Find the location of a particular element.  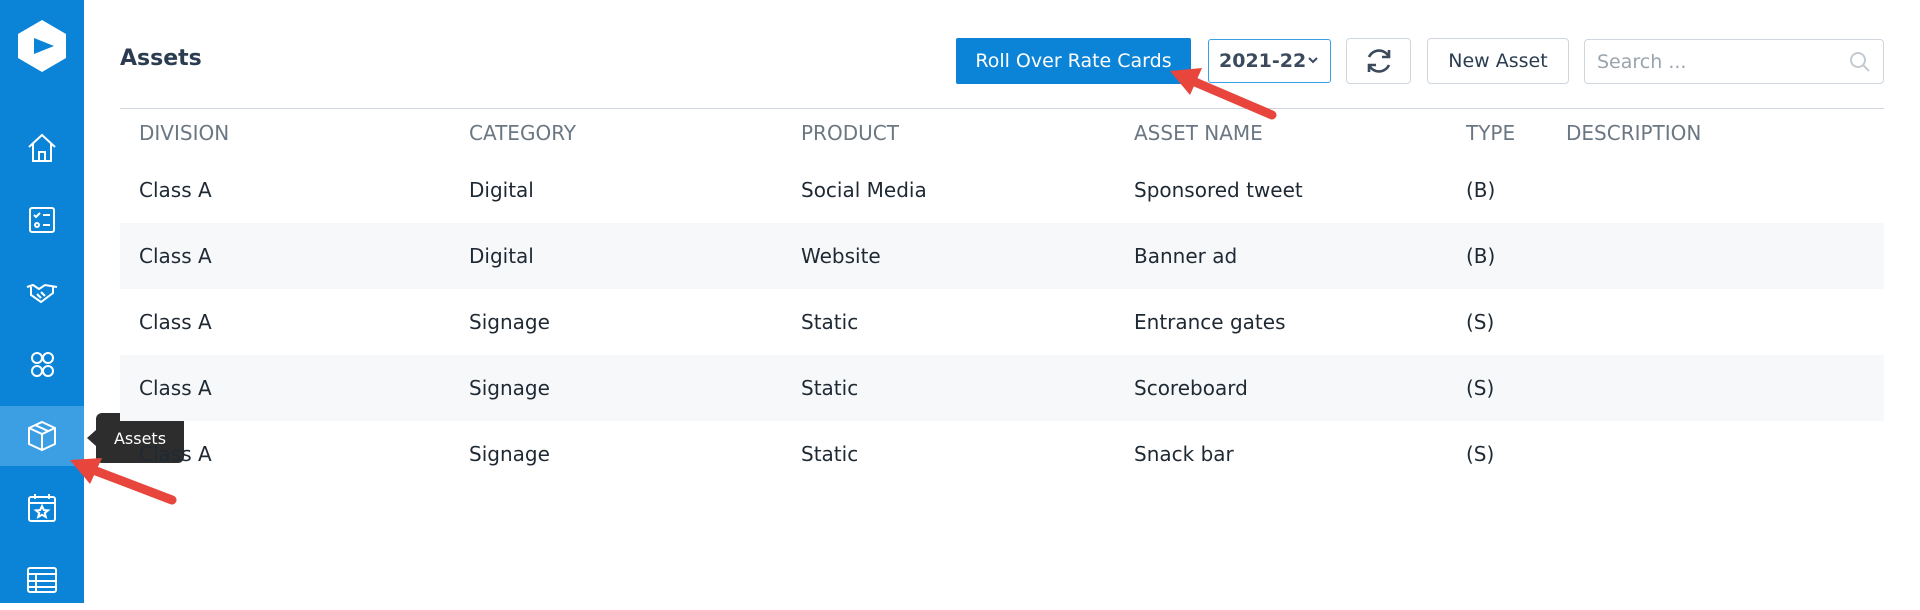

sidebar-item-reports is located at coordinates (42, 580).